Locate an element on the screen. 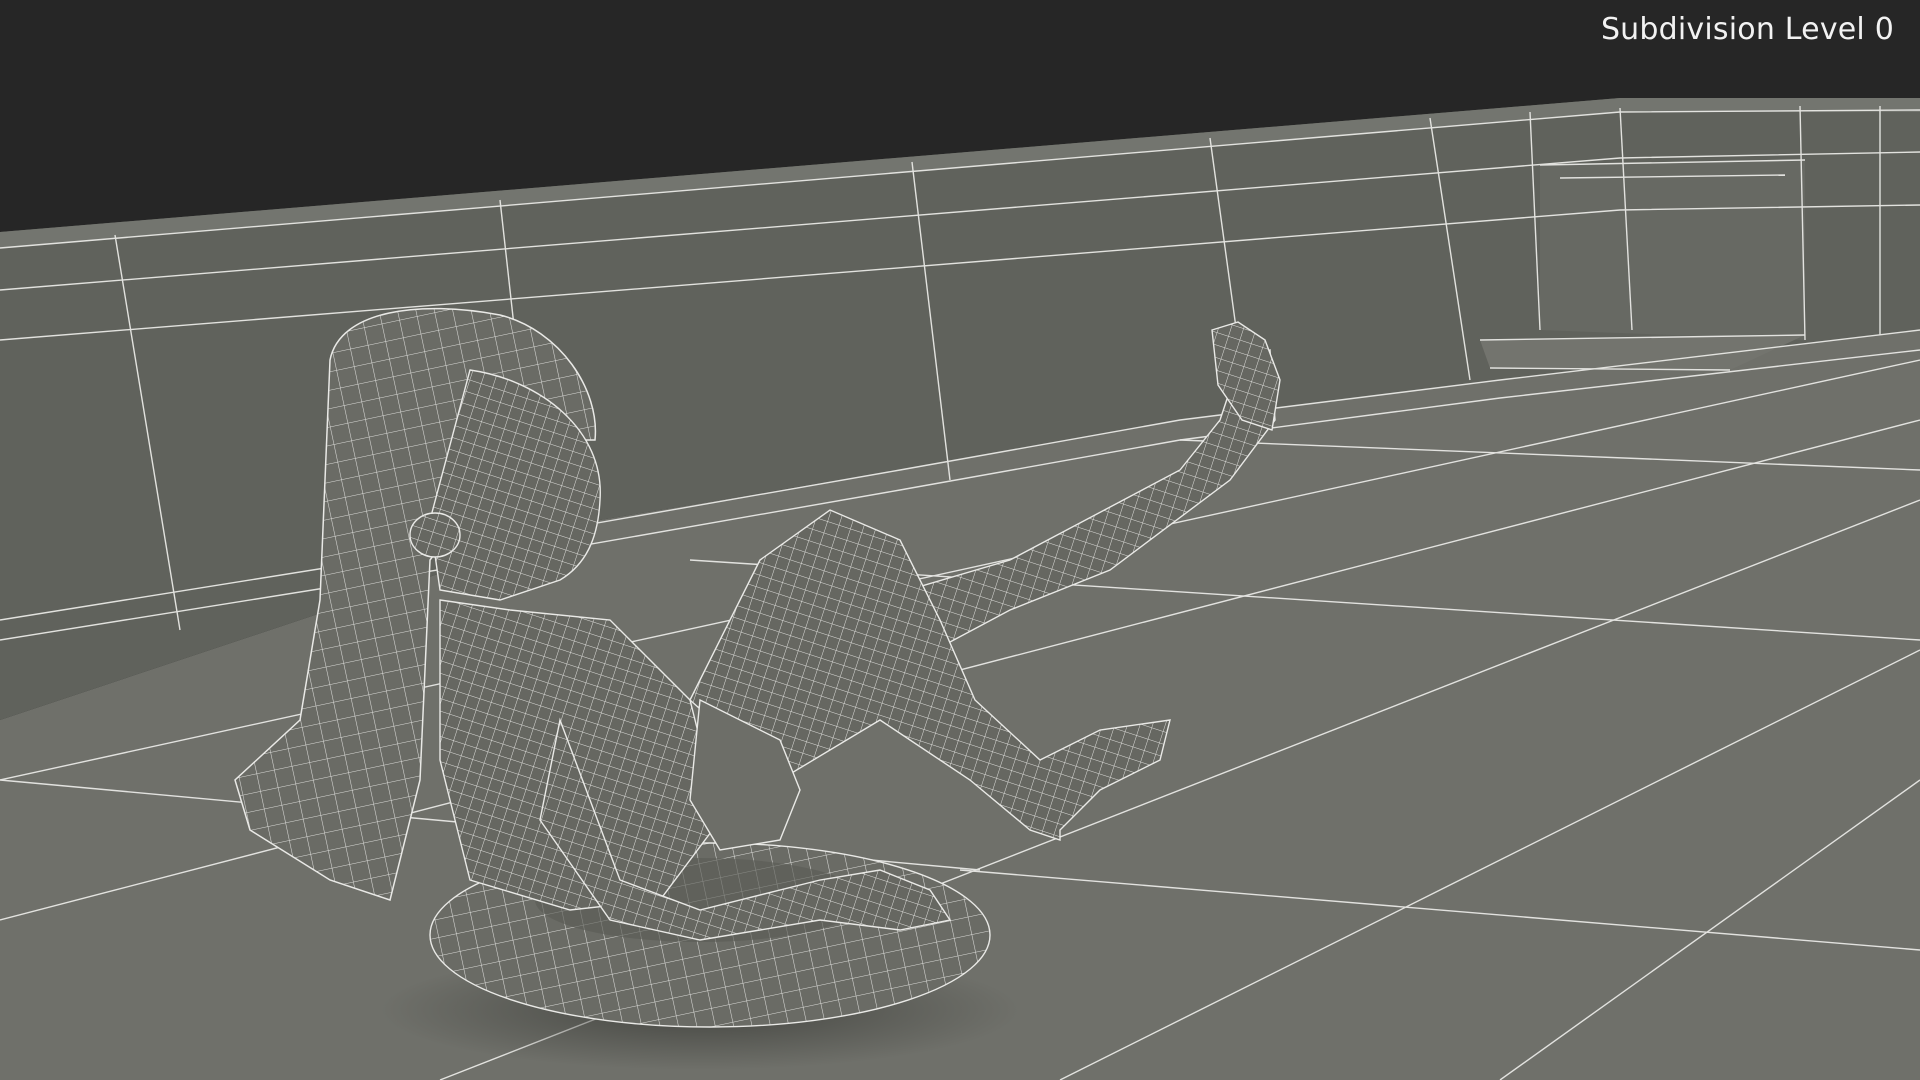  character-ear is located at coordinates (435, 535).